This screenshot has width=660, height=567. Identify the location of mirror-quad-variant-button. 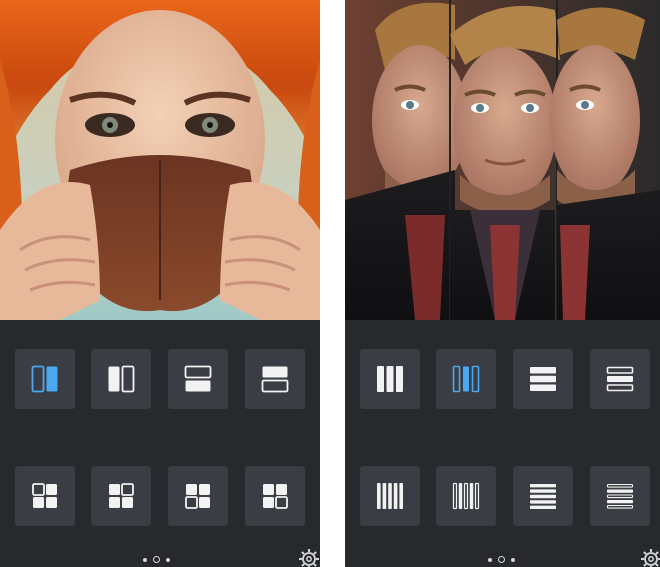
(121, 496).